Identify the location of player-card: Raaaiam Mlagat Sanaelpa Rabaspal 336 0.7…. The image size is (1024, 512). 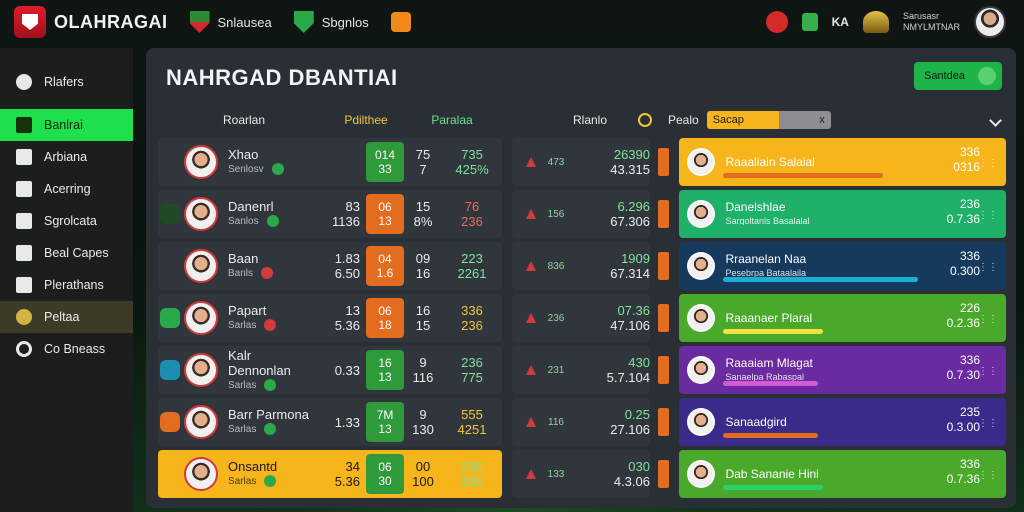
(842, 370).